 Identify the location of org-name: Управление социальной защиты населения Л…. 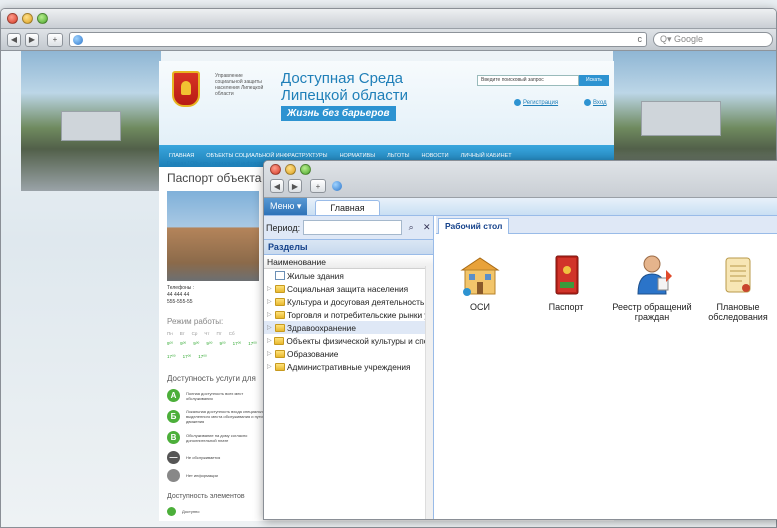
(239, 85).